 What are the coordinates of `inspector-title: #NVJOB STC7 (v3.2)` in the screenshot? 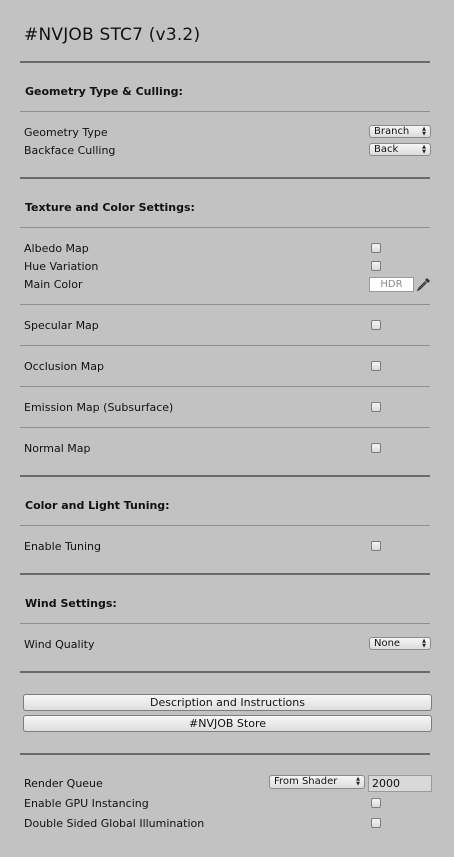 It's located at (112, 35).